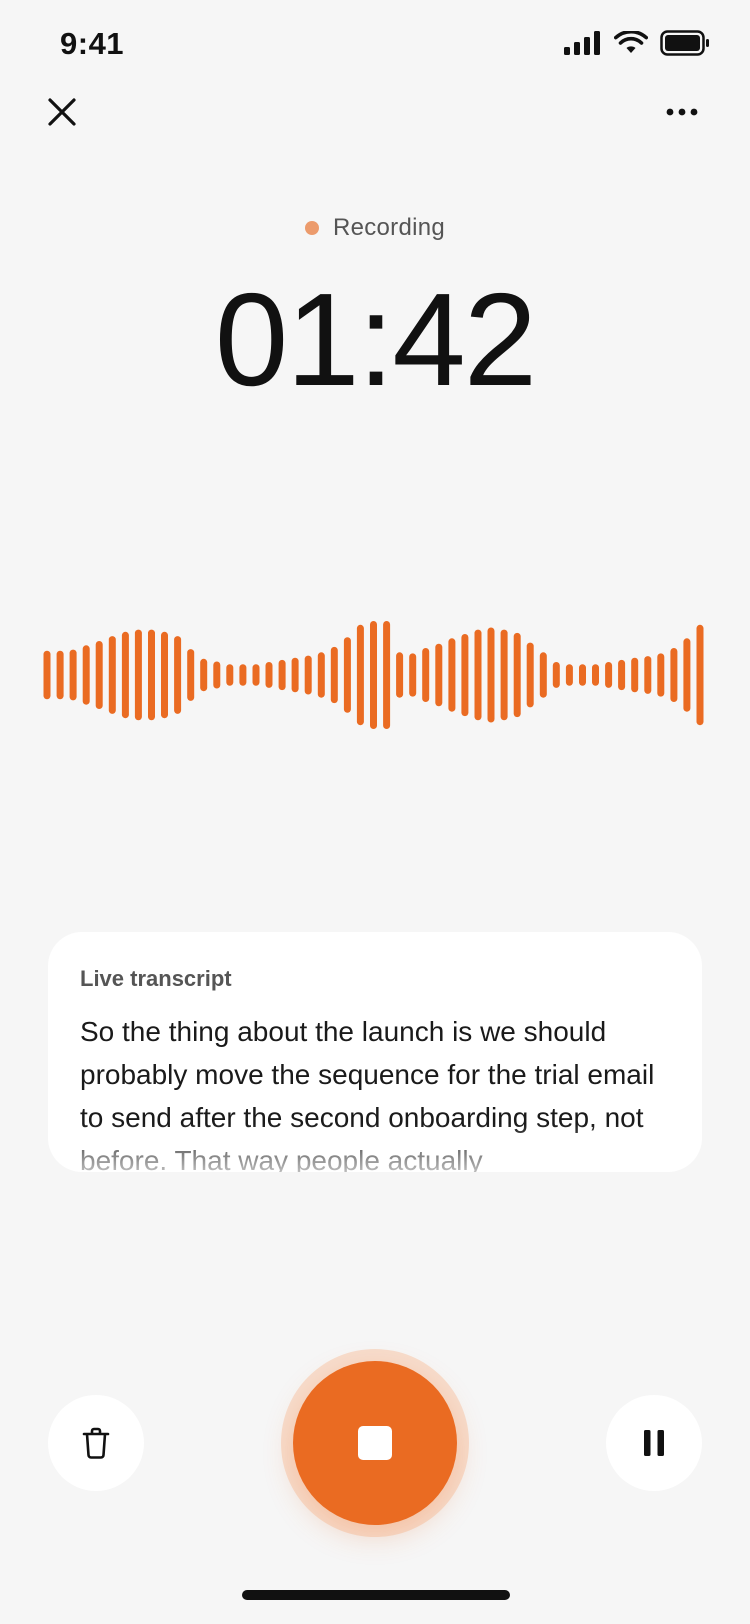 This screenshot has height=1624, width=750. Describe the element at coordinates (375, 45) in the screenshot. I see `status-bar: 9:41` at that location.